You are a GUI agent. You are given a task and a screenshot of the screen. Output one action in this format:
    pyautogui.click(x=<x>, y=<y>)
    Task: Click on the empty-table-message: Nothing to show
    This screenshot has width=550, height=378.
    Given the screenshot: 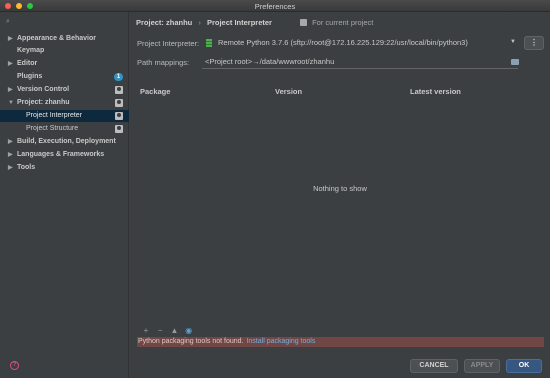 What is the action you would take?
    pyautogui.click(x=340, y=188)
    